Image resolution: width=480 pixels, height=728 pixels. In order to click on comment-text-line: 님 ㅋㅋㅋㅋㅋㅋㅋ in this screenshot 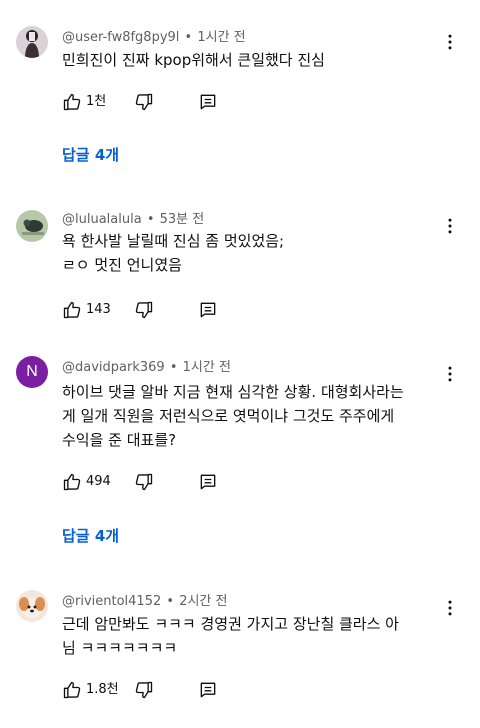, I will do `click(120, 648)`.